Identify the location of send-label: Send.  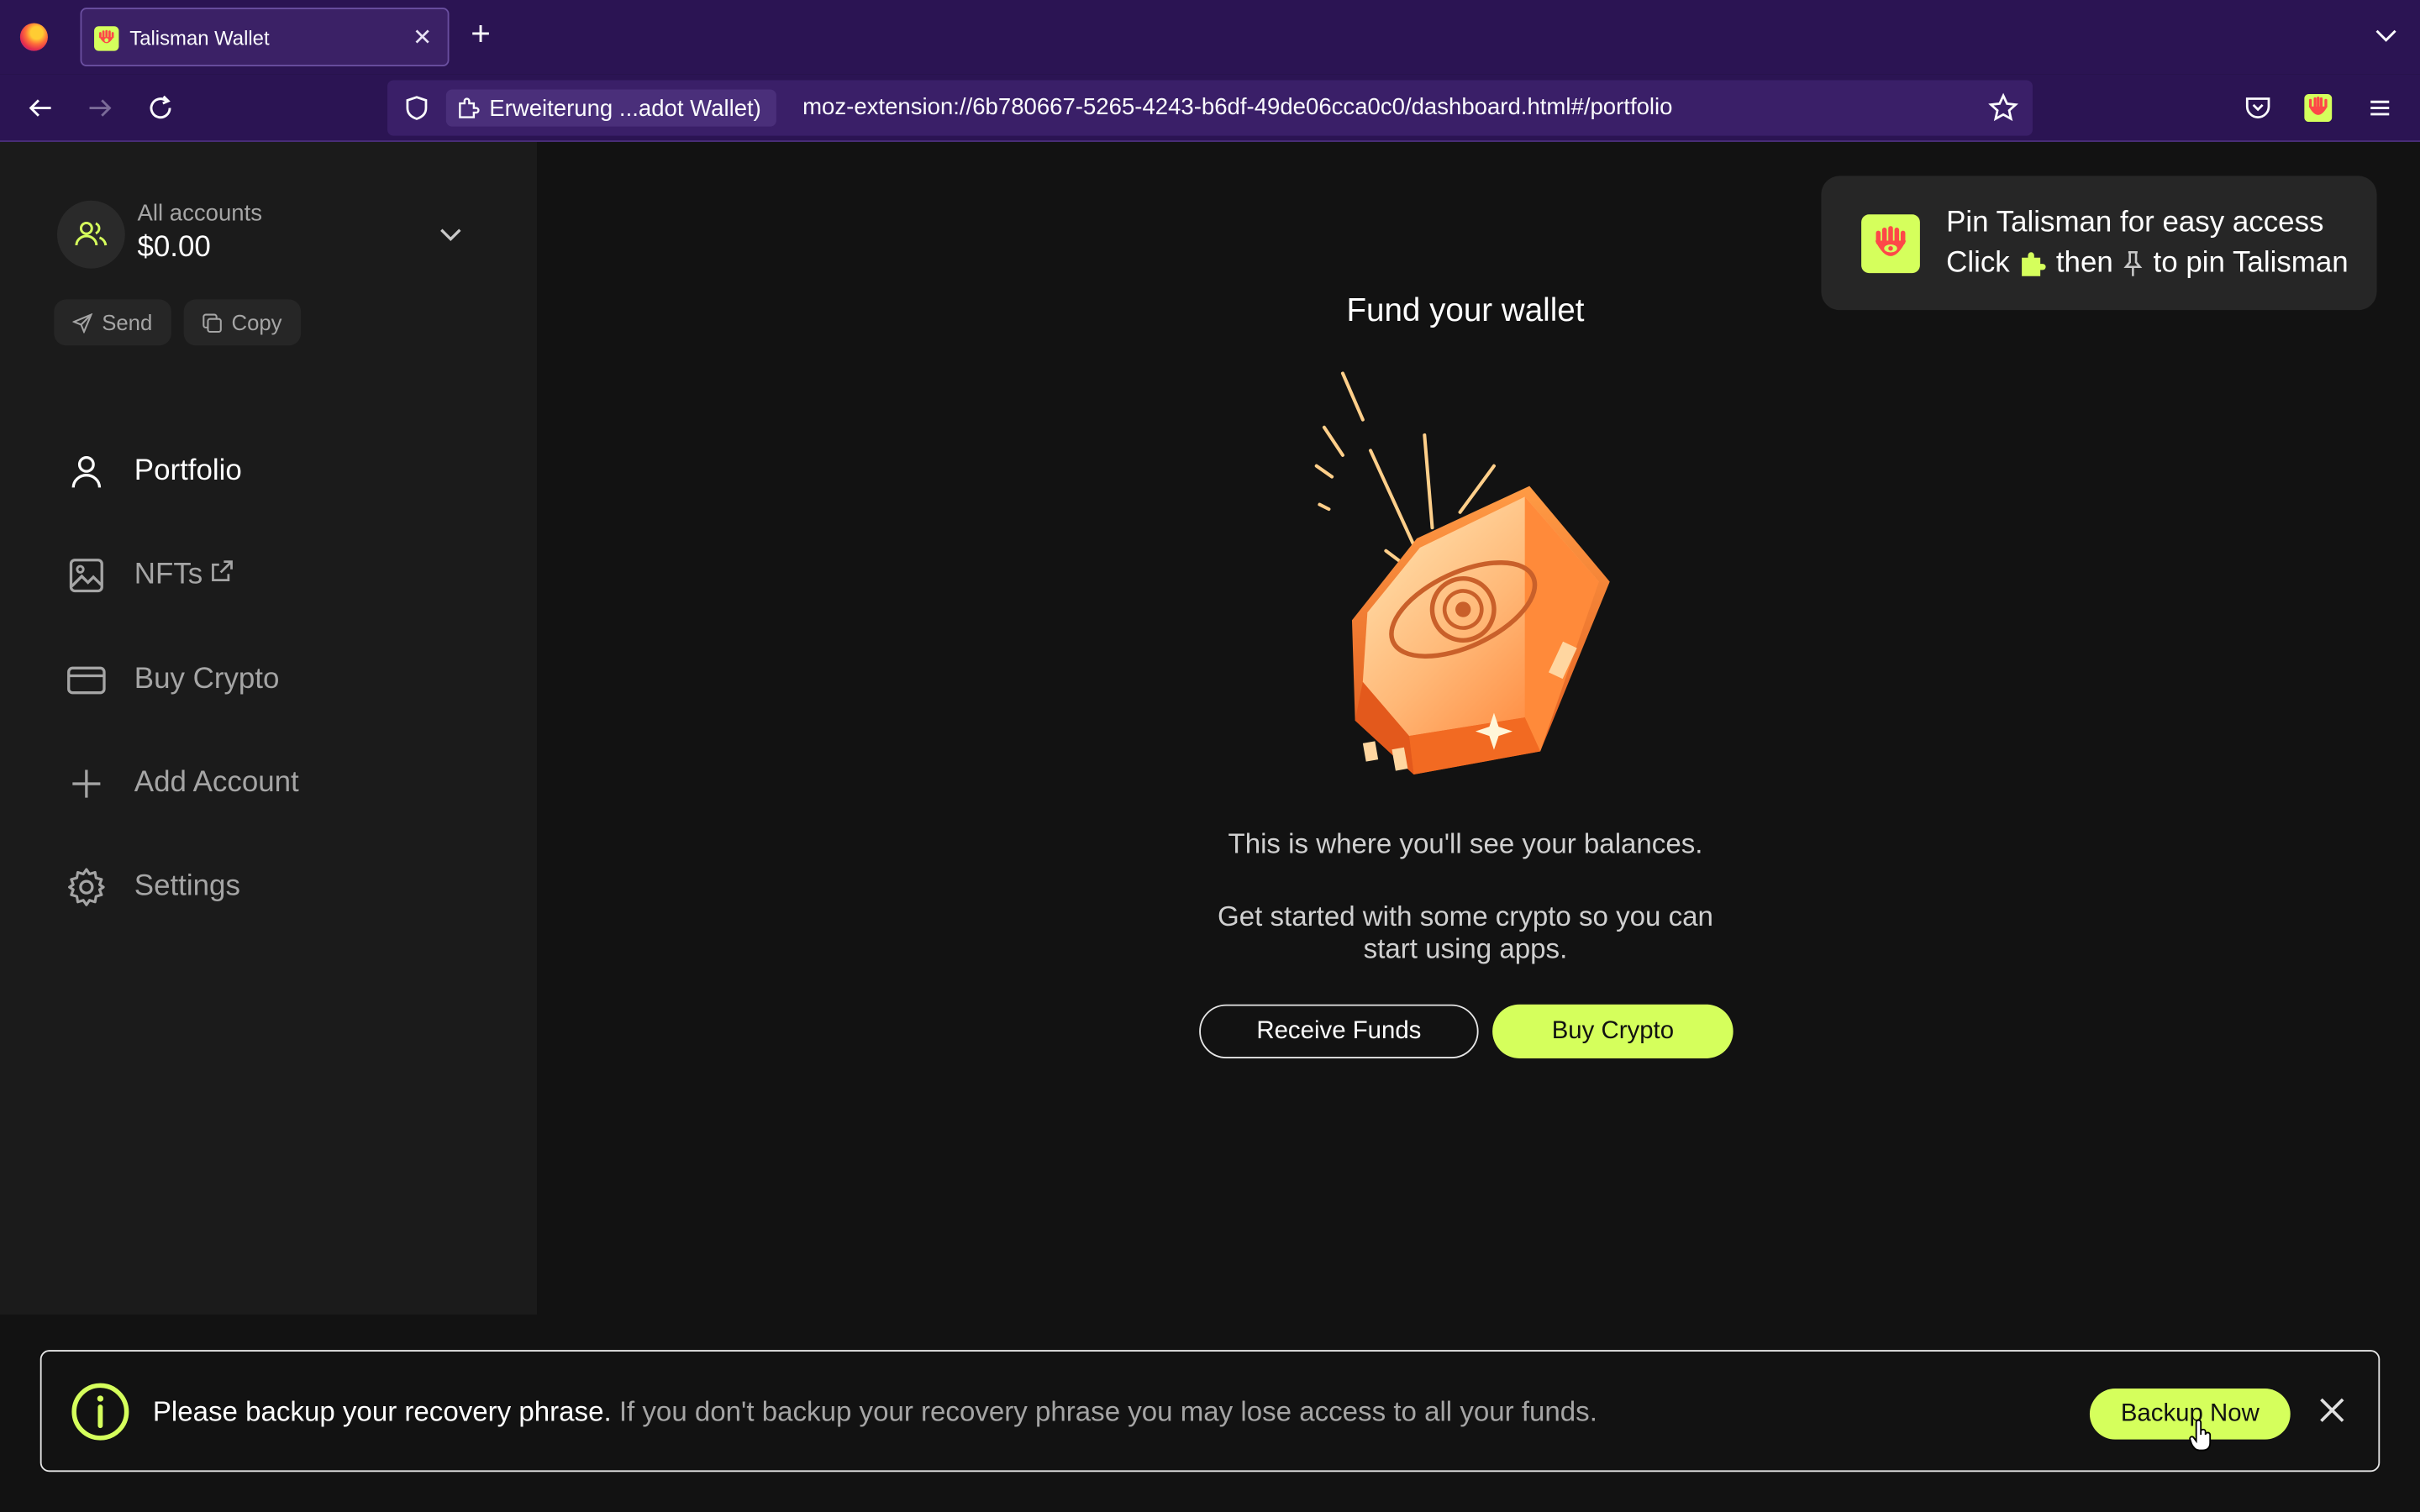
(128, 322).